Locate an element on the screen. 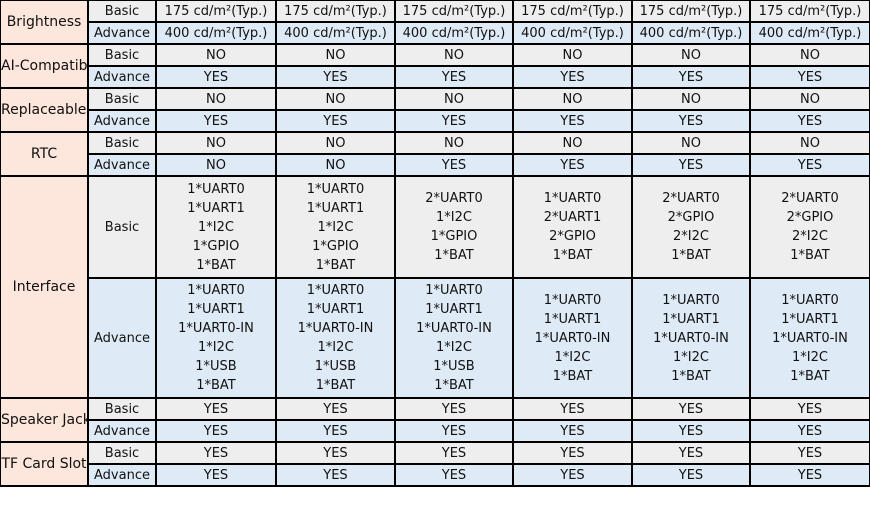 This screenshot has width=870, height=516. interface-item: 1*GPIO is located at coordinates (216, 246).